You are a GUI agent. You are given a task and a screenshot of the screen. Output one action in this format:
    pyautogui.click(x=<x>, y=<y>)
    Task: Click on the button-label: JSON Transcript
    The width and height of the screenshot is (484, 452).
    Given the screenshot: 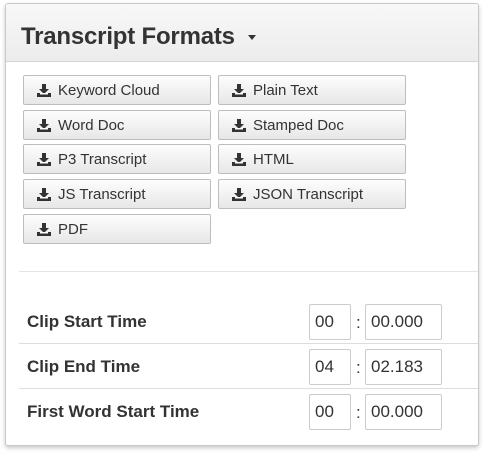 What is the action you would take?
    pyautogui.click(x=308, y=194)
    